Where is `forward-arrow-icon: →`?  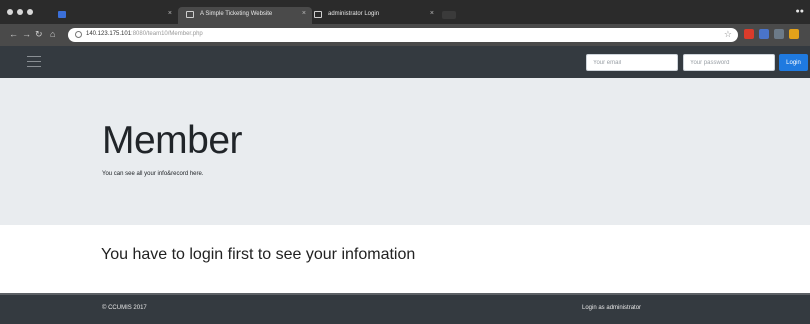
forward-arrow-icon: → is located at coordinates (26, 34).